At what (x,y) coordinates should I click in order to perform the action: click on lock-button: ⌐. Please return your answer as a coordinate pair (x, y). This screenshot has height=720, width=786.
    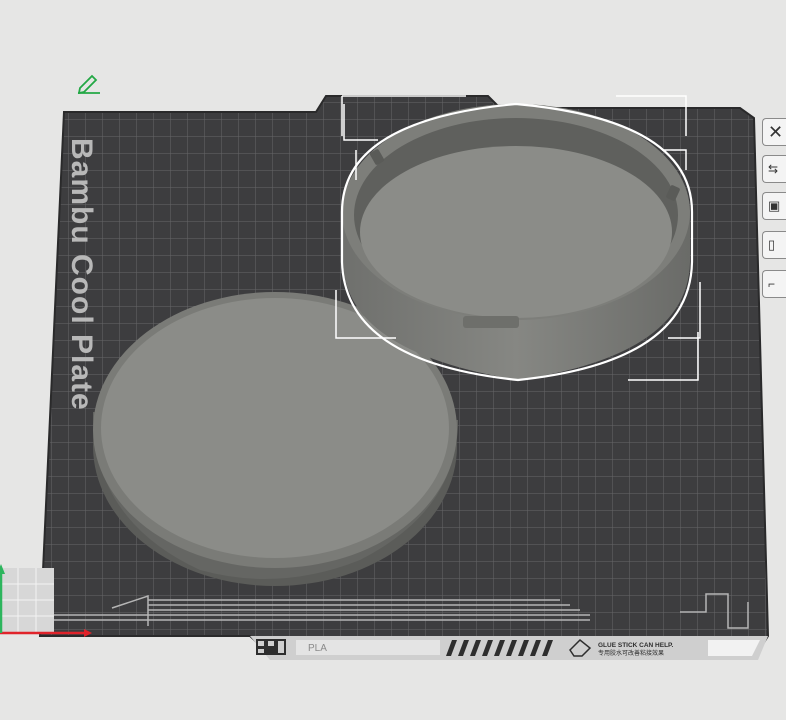
    Looking at the image, I should click on (774, 284).